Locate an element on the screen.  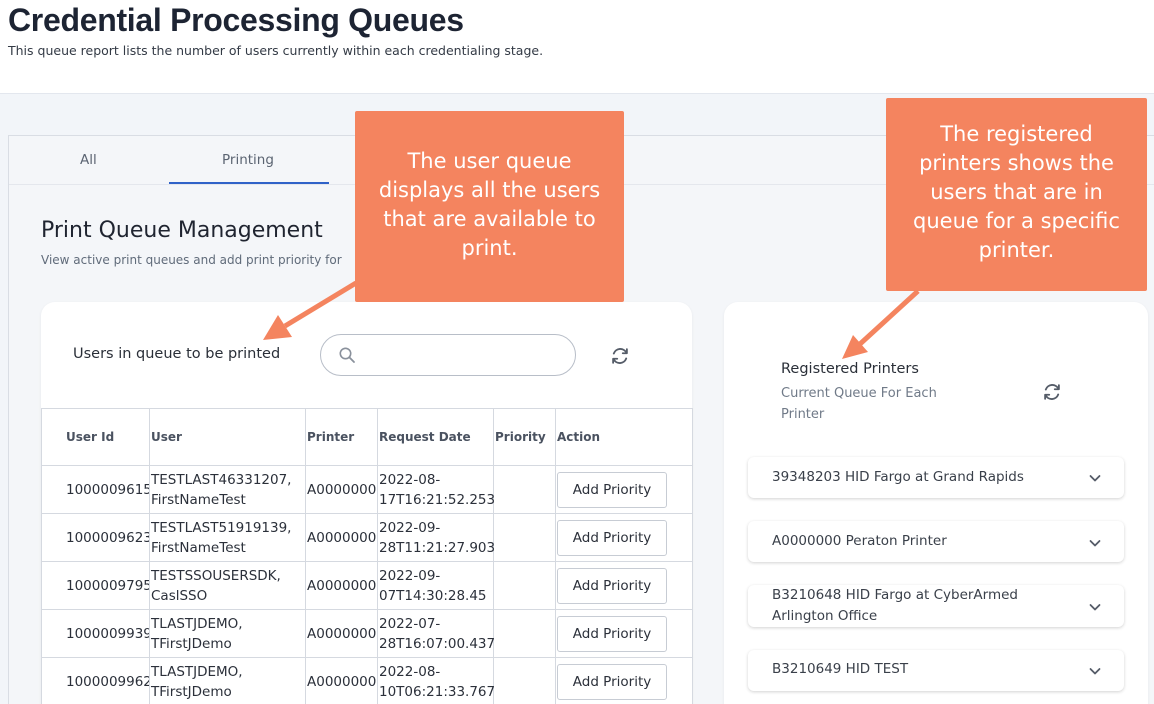
printer-label: B3210649 HID TEST is located at coordinates (840, 669).